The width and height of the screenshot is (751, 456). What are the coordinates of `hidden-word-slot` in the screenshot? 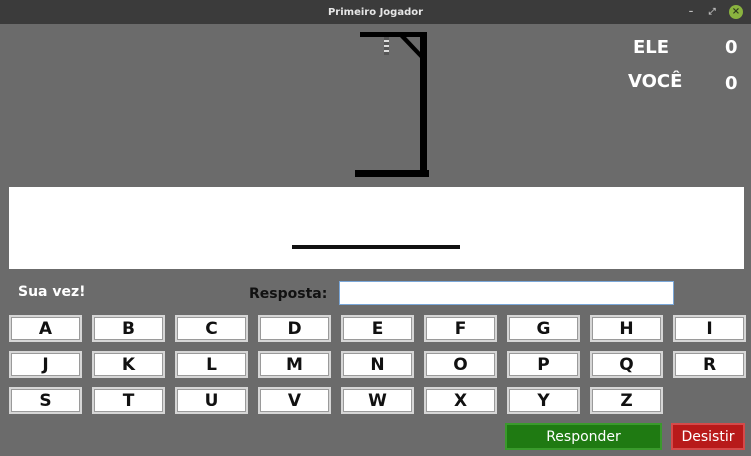 It's located at (376, 247).